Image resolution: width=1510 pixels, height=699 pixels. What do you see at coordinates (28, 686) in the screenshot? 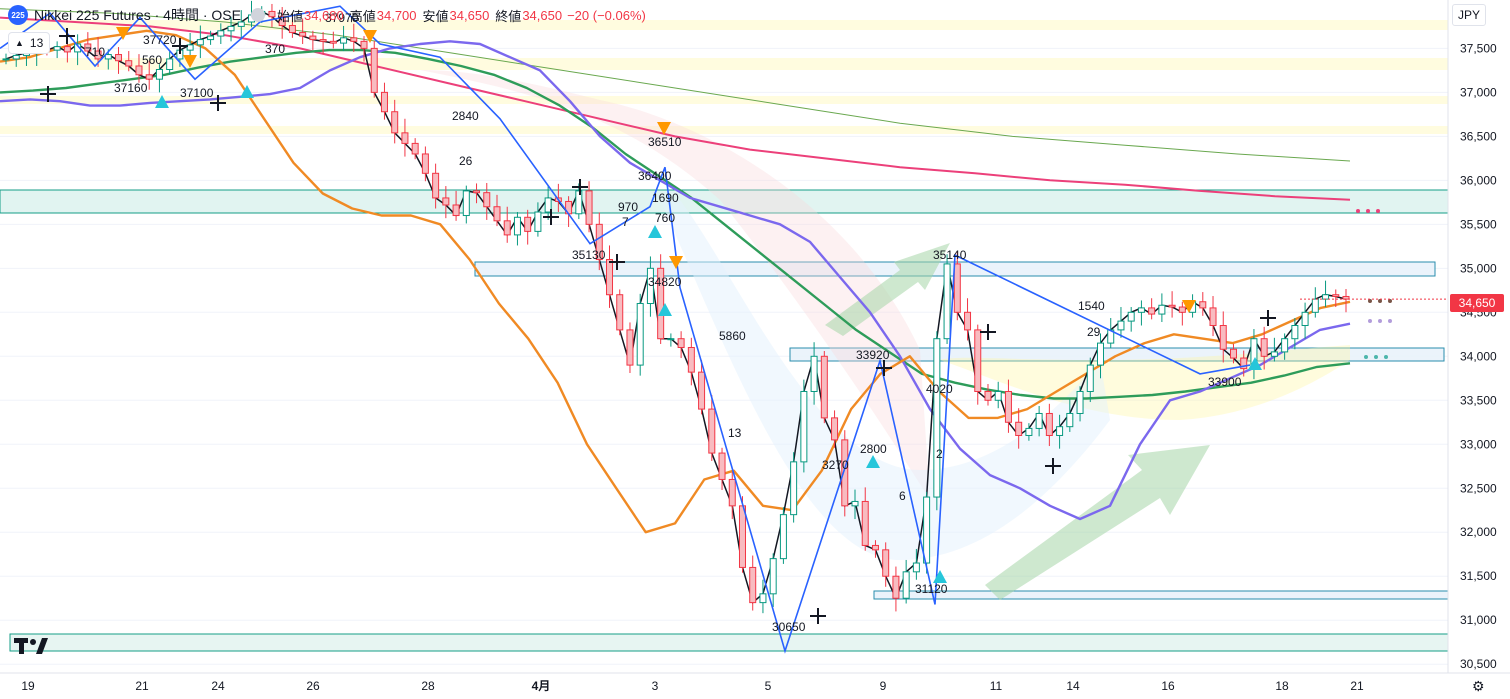
I see `time-tick-label: 19` at bounding box center [28, 686].